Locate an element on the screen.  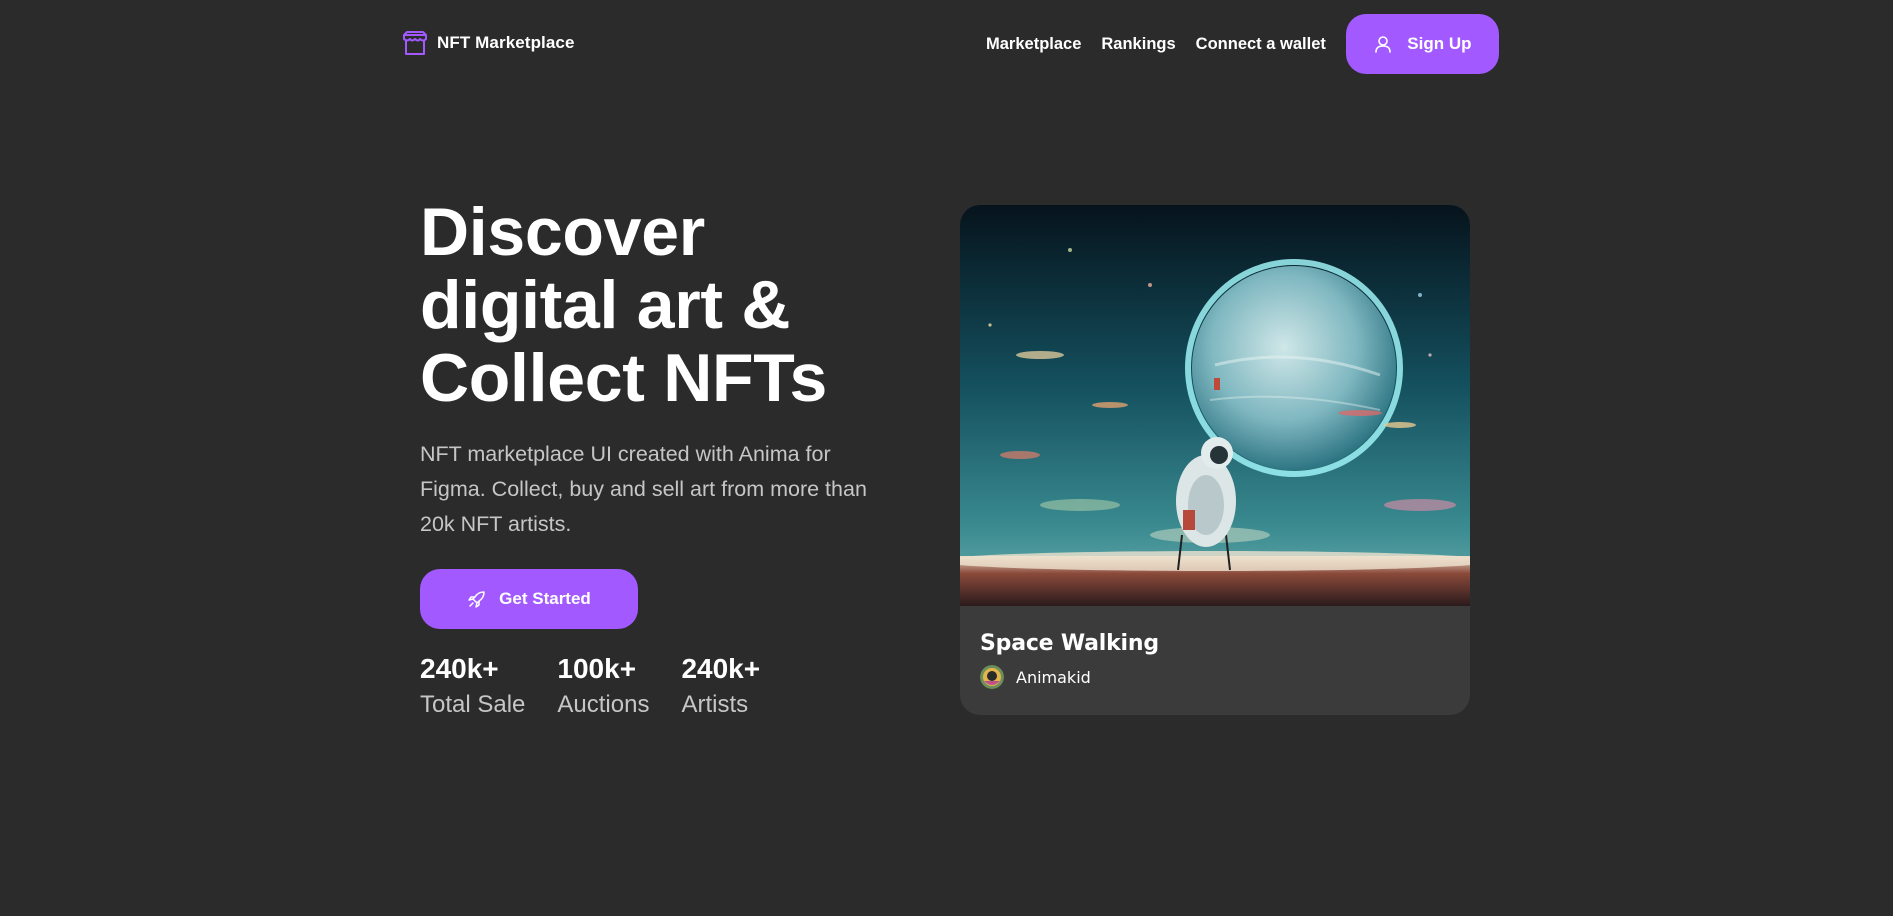
avatar is located at coordinates (992, 677).